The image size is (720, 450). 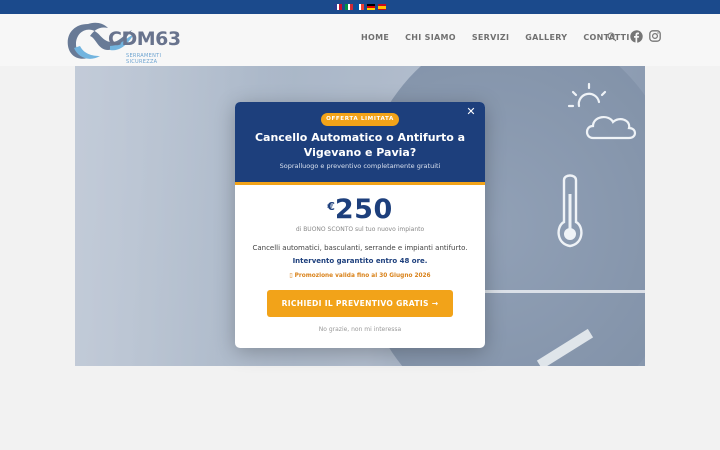 I want to click on price-note: di BUONO SCONTO sul tuo nuovo impianto, so click(x=360, y=229).